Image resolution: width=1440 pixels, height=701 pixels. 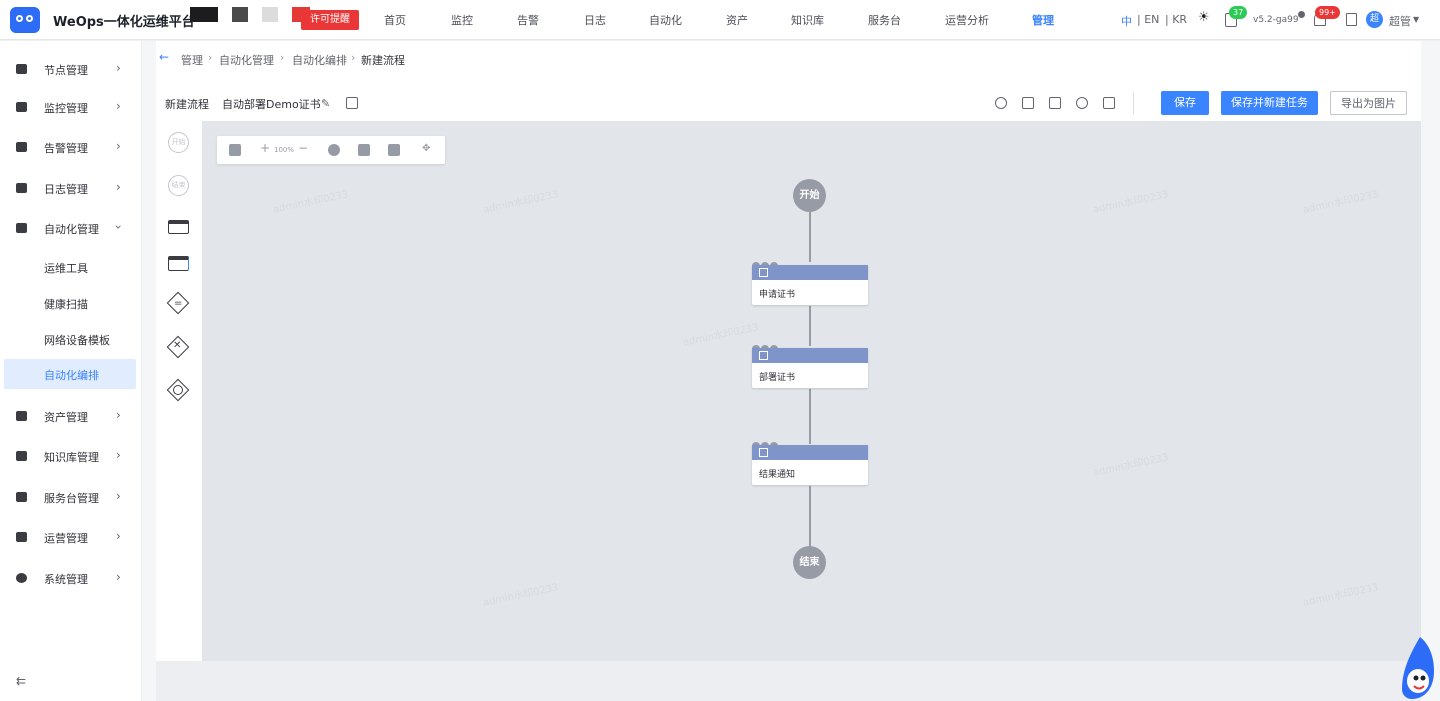 I want to click on sidebar-item-automation: 自动化管理 ›, so click(x=71, y=228).